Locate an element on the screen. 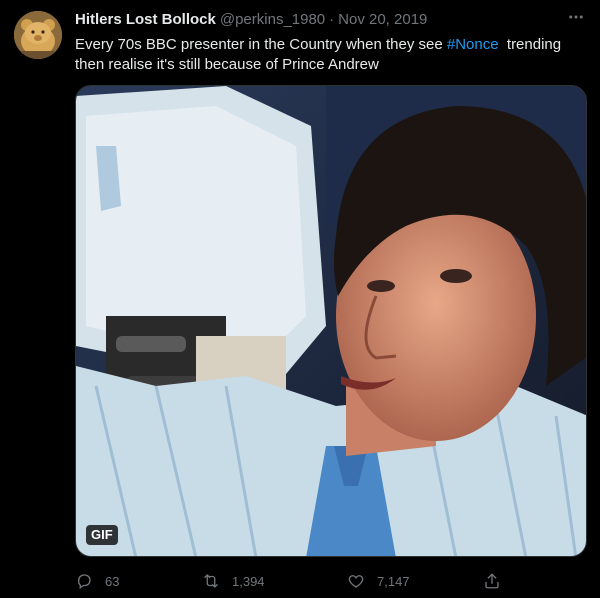 The width and height of the screenshot is (600, 598). like-button: 7,147 is located at coordinates (378, 581).